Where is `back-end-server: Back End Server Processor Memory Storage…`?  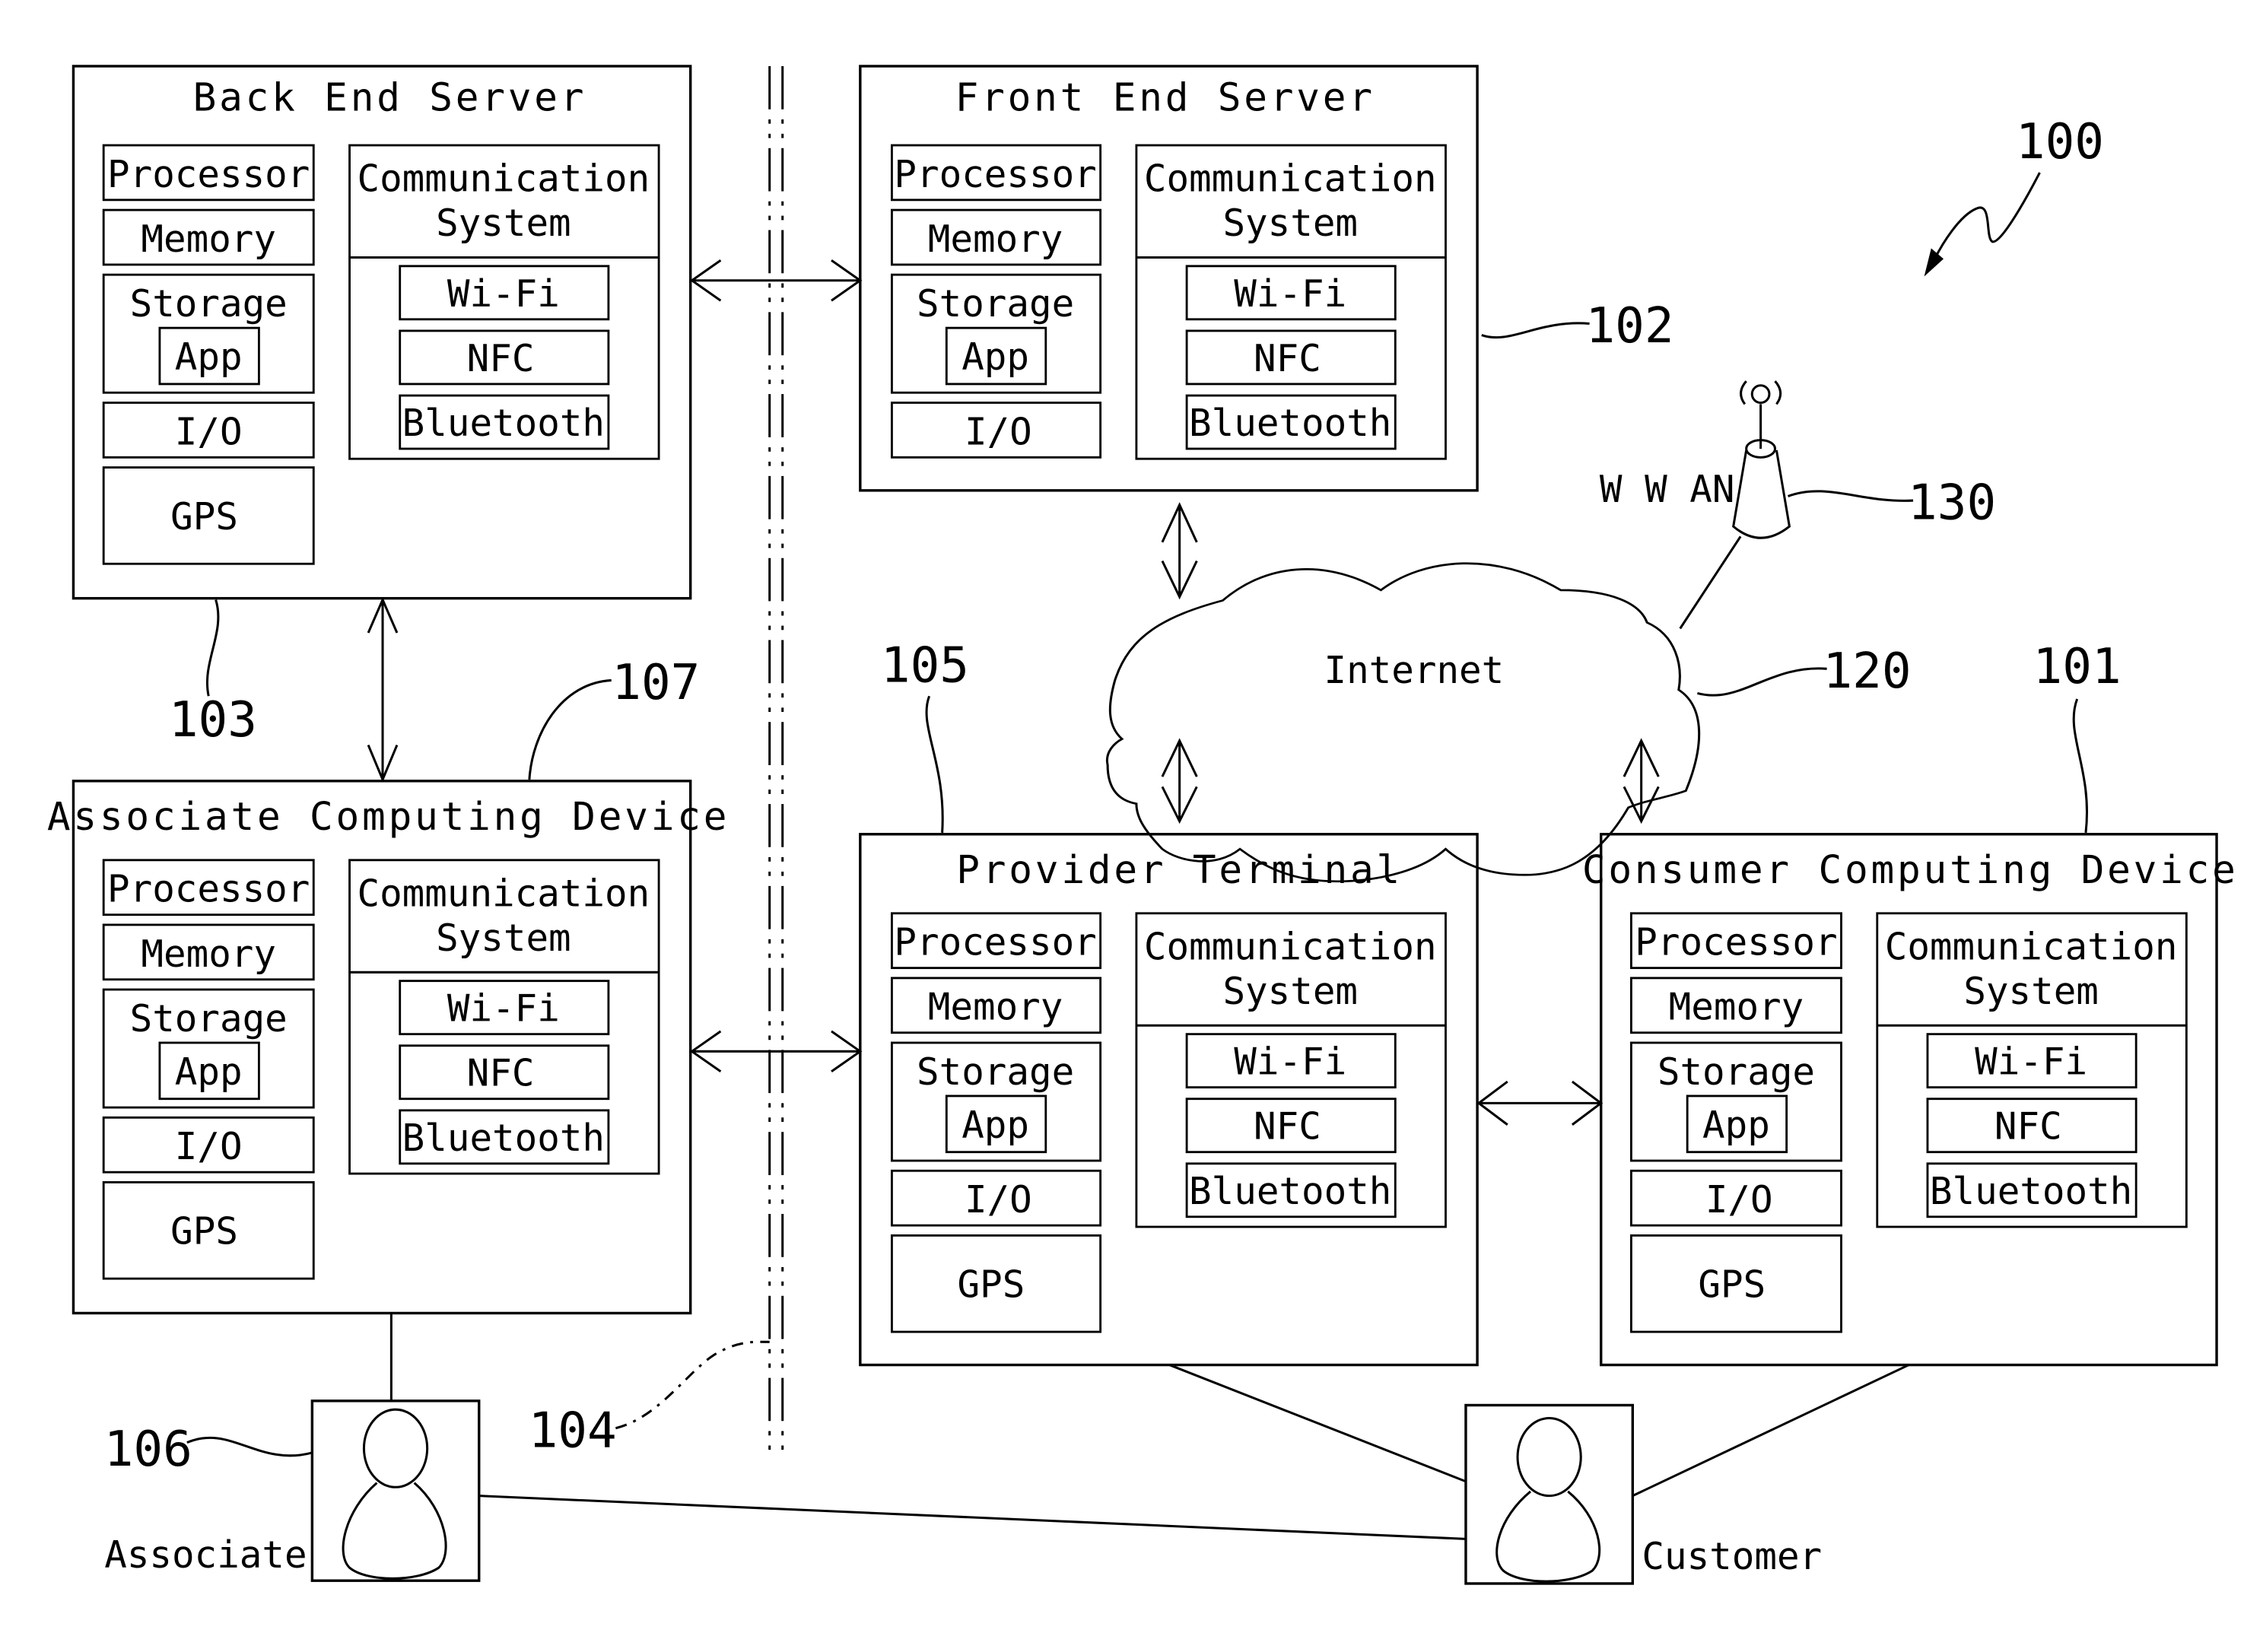
back-end-server: Back End Server Processor Memory Storage… is located at coordinates (382, 332).